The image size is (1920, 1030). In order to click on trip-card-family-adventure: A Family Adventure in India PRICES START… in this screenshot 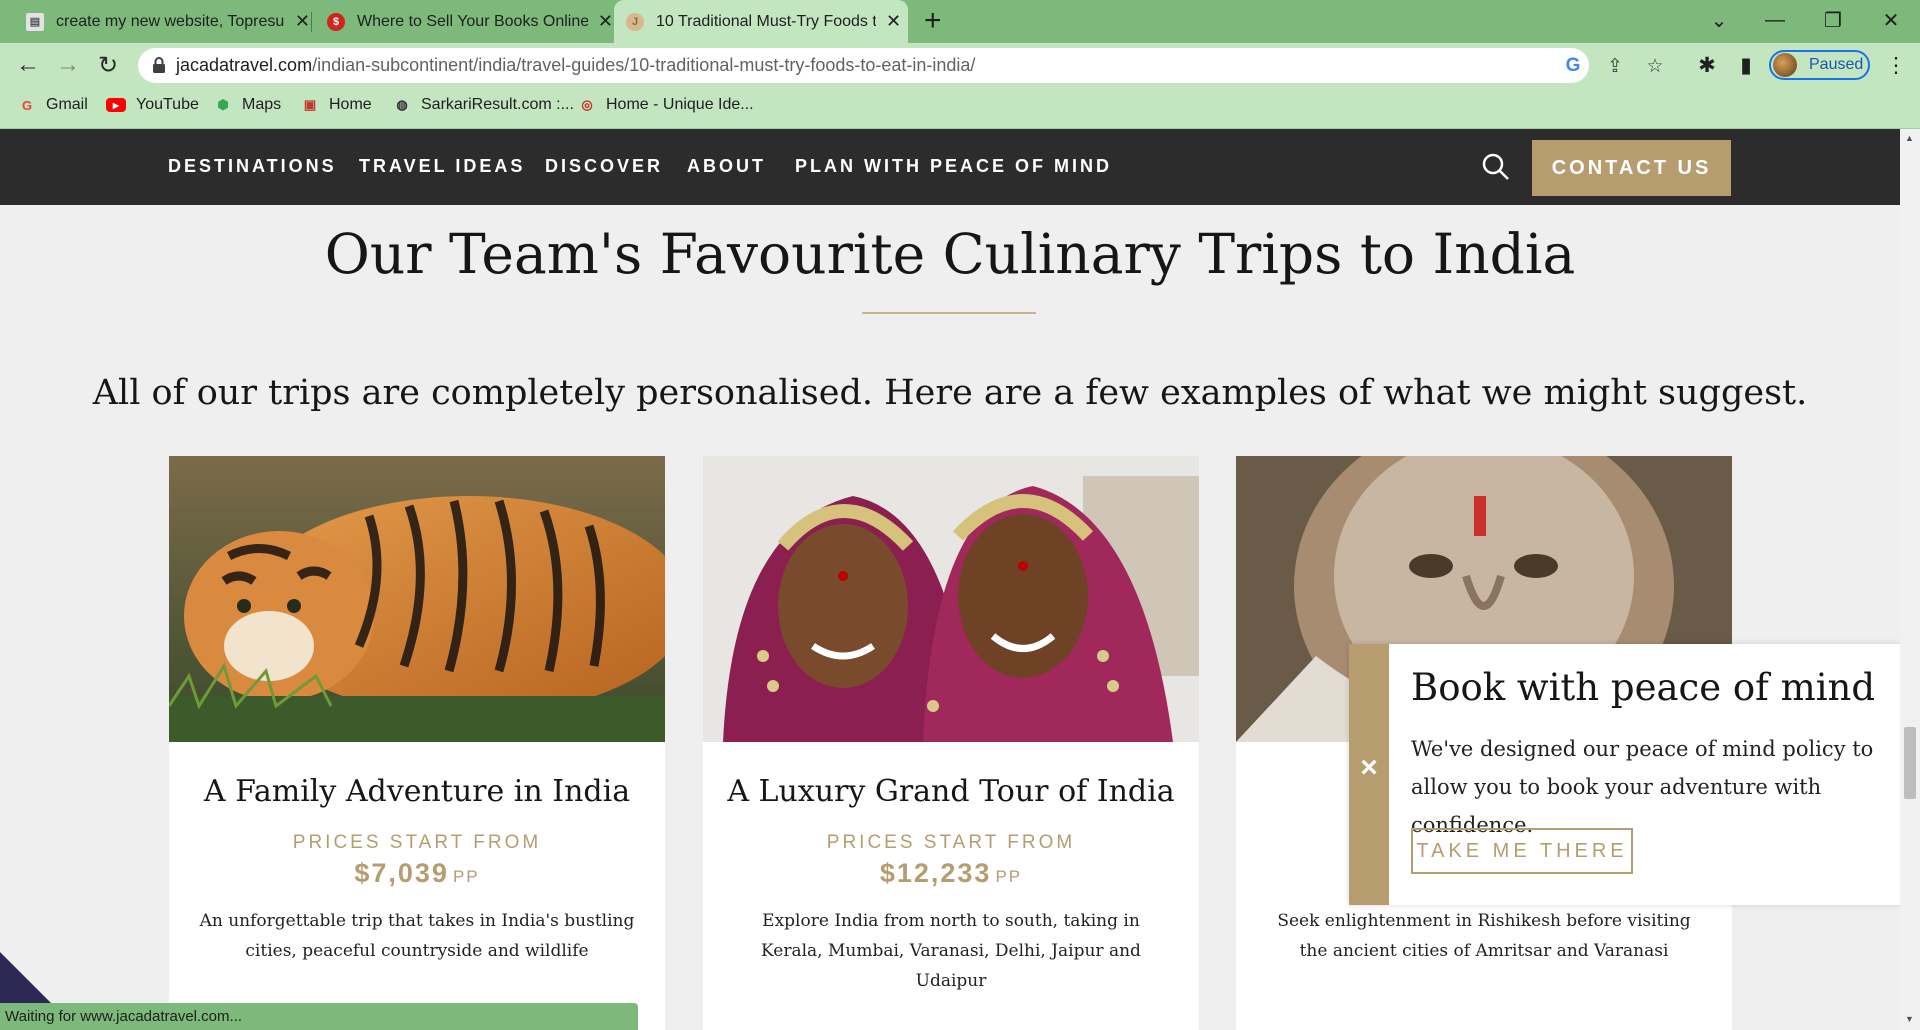, I will do `click(417, 743)`.